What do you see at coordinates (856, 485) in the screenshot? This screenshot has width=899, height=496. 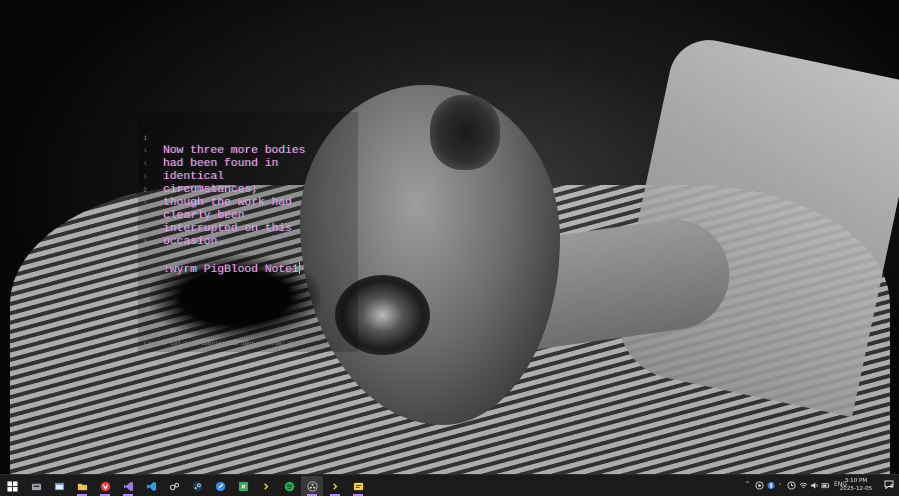 I see `clock: 3:10 PM 2025-12-05` at bounding box center [856, 485].